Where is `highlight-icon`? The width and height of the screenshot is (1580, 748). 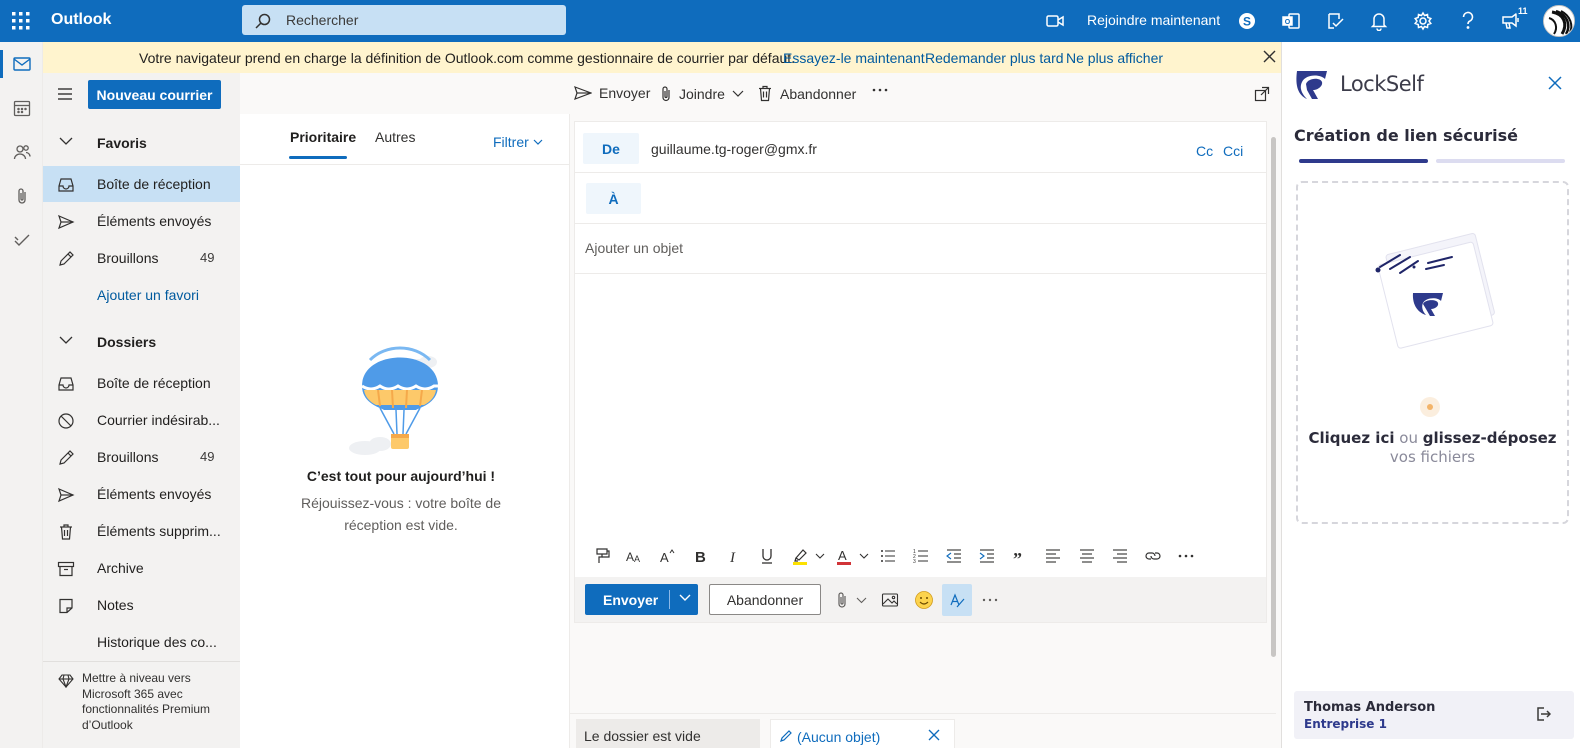 highlight-icon is located at coordinates (800, 556).